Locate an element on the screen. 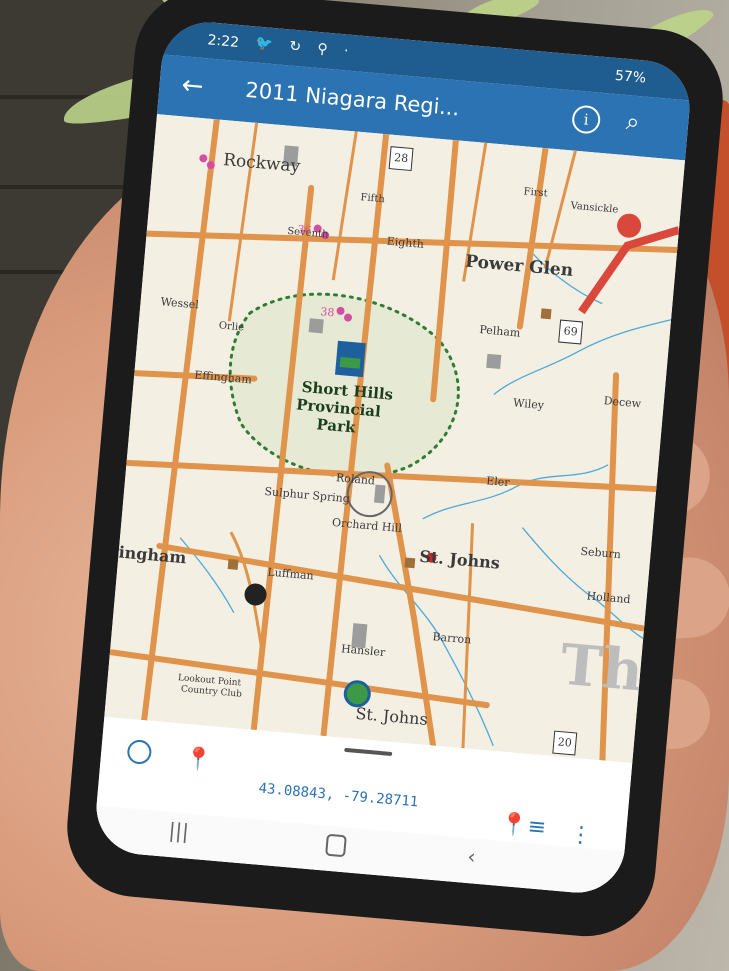 The height and width of the screenshot is (971, 729). highway-69-label: 69 is located at coordinates (571, 331).